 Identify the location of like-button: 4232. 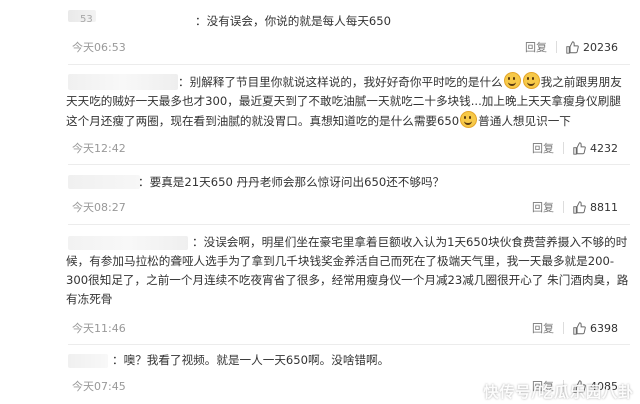
(595, 148).